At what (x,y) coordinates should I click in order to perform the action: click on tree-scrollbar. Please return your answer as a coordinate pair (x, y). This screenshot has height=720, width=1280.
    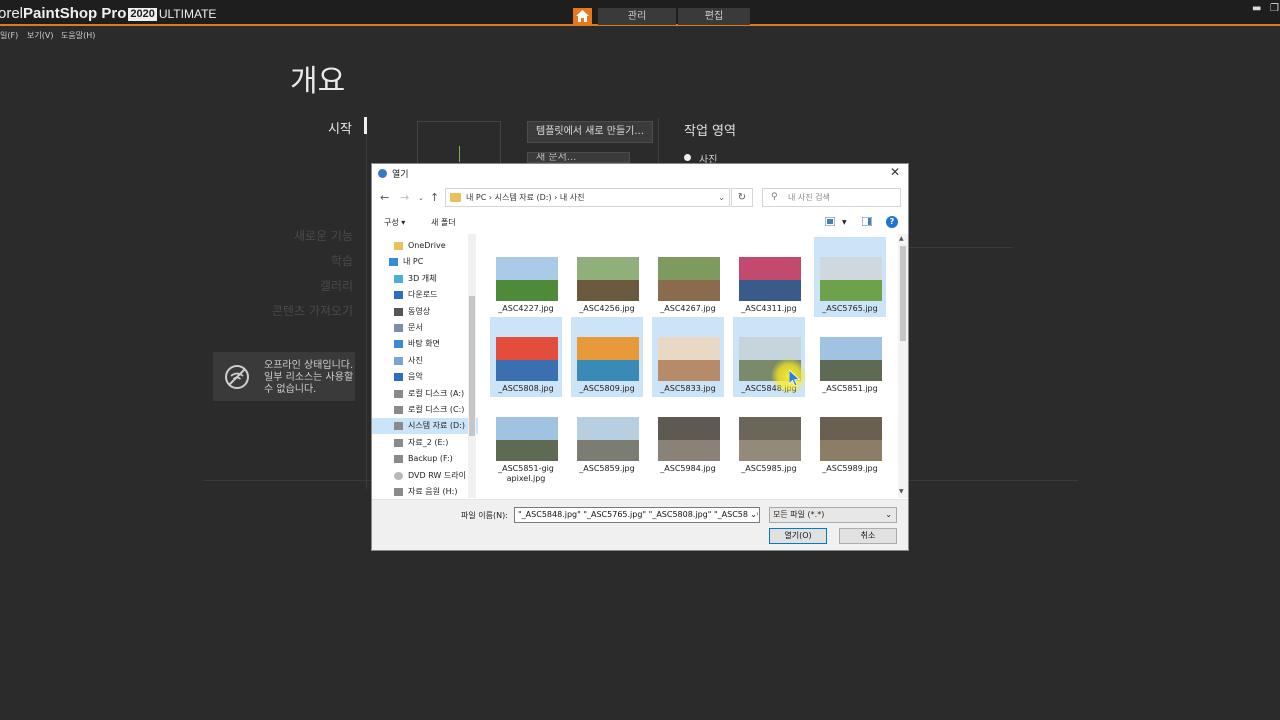
    Looking at the image, I should click on (472, 366).